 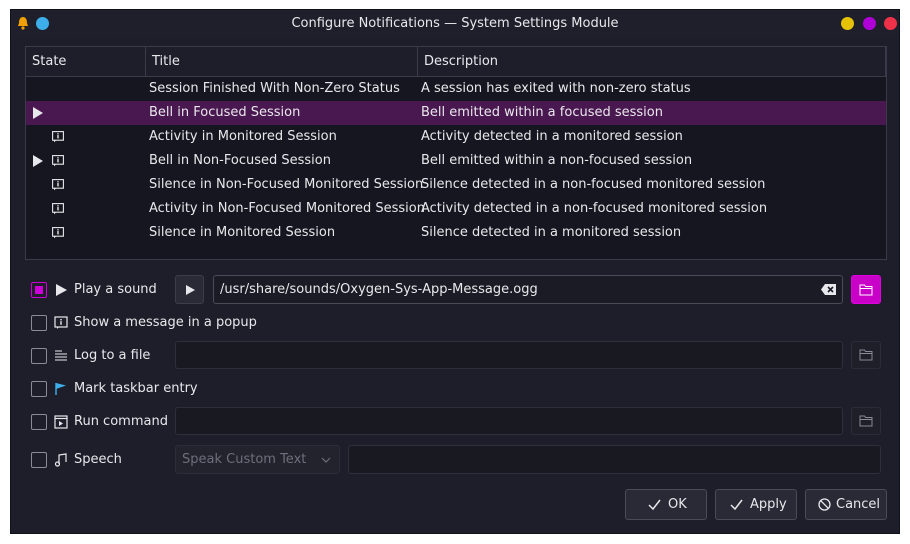 I want to click on popup-option: Show a message in a popup, so click(x=146, y=323).